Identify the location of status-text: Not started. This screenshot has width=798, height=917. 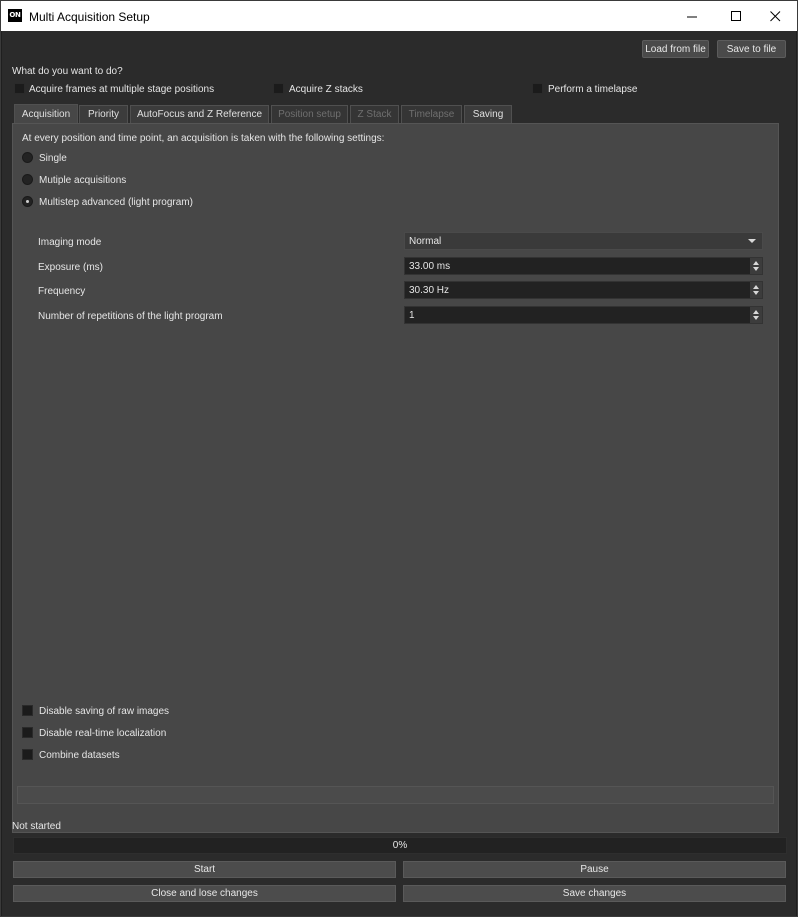
(36, 826).